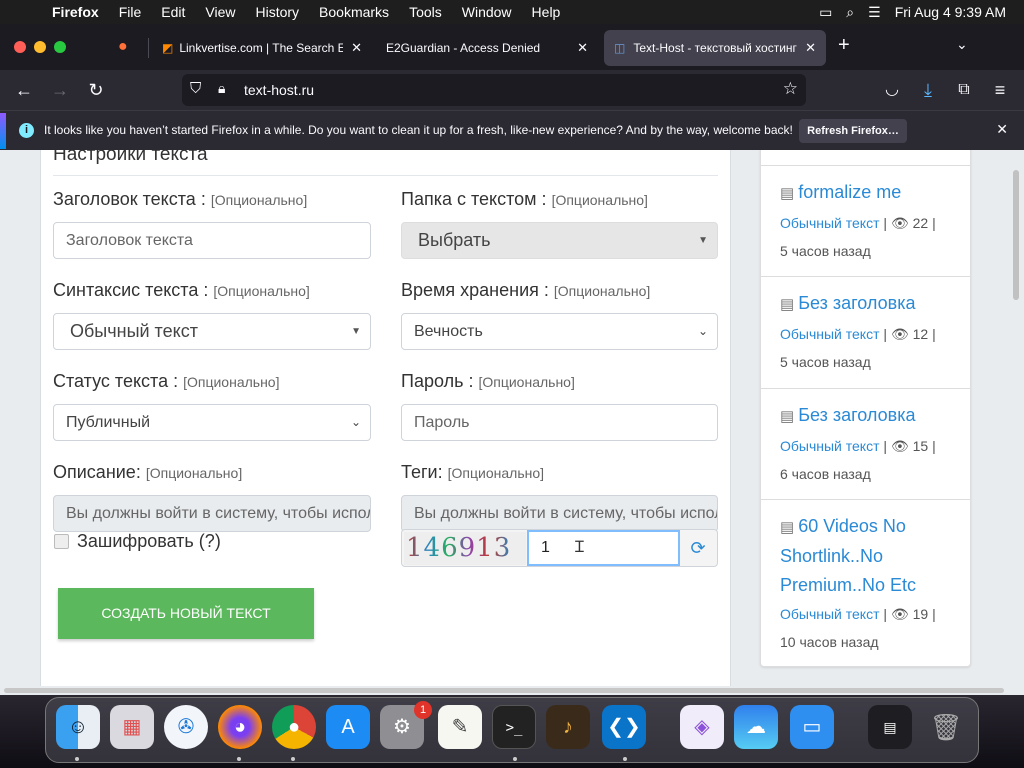  What do you see at coordinates (24, 90) in the screenshot?
I see `back-arrow-icon: ←` at bounding box center [24, 90].